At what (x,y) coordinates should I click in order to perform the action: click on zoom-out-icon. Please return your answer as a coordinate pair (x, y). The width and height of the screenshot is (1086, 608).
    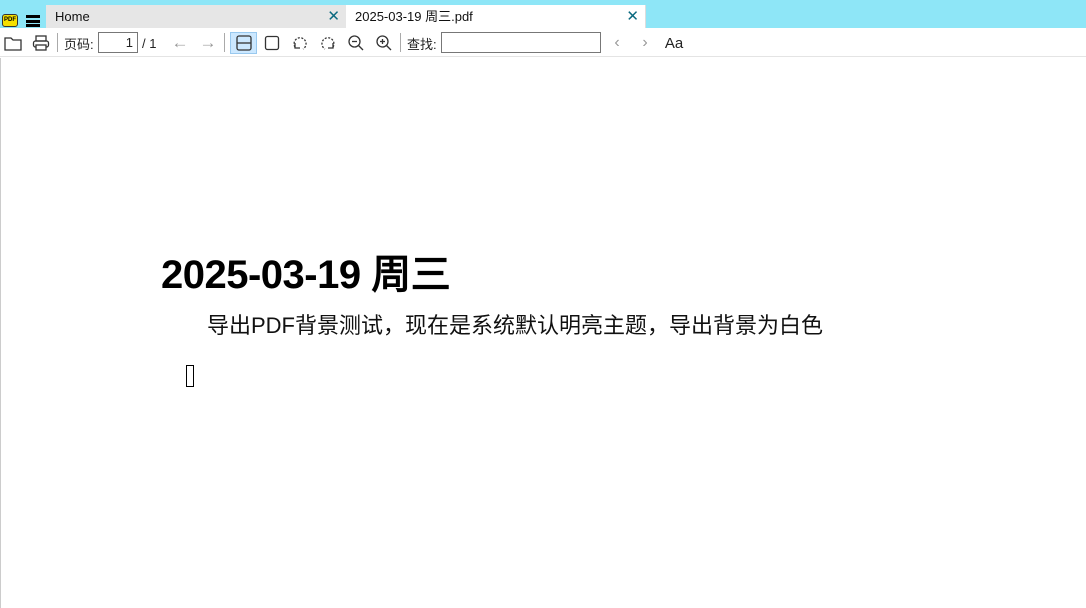
    Looking at the image, I should click on (356, 43).